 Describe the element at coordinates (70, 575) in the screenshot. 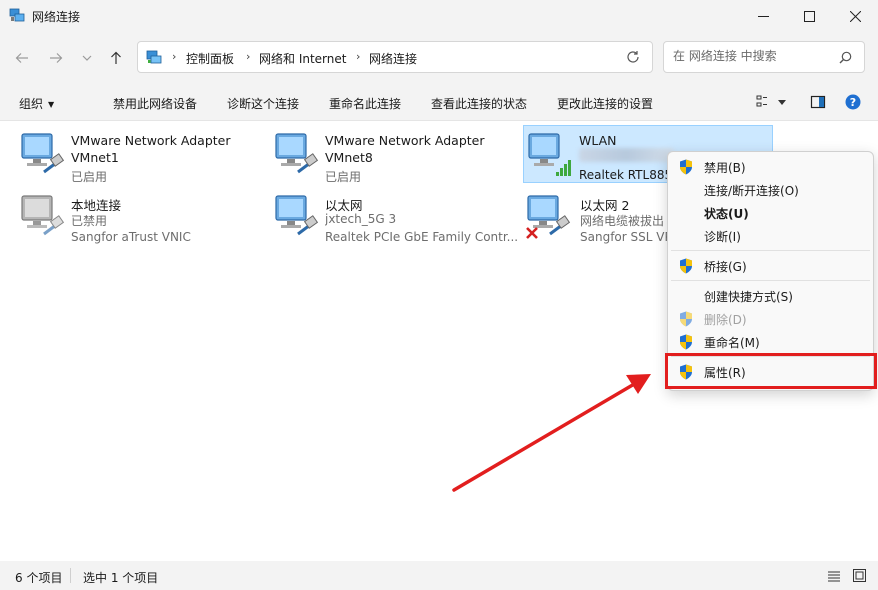

I see `status-divider` at that location.